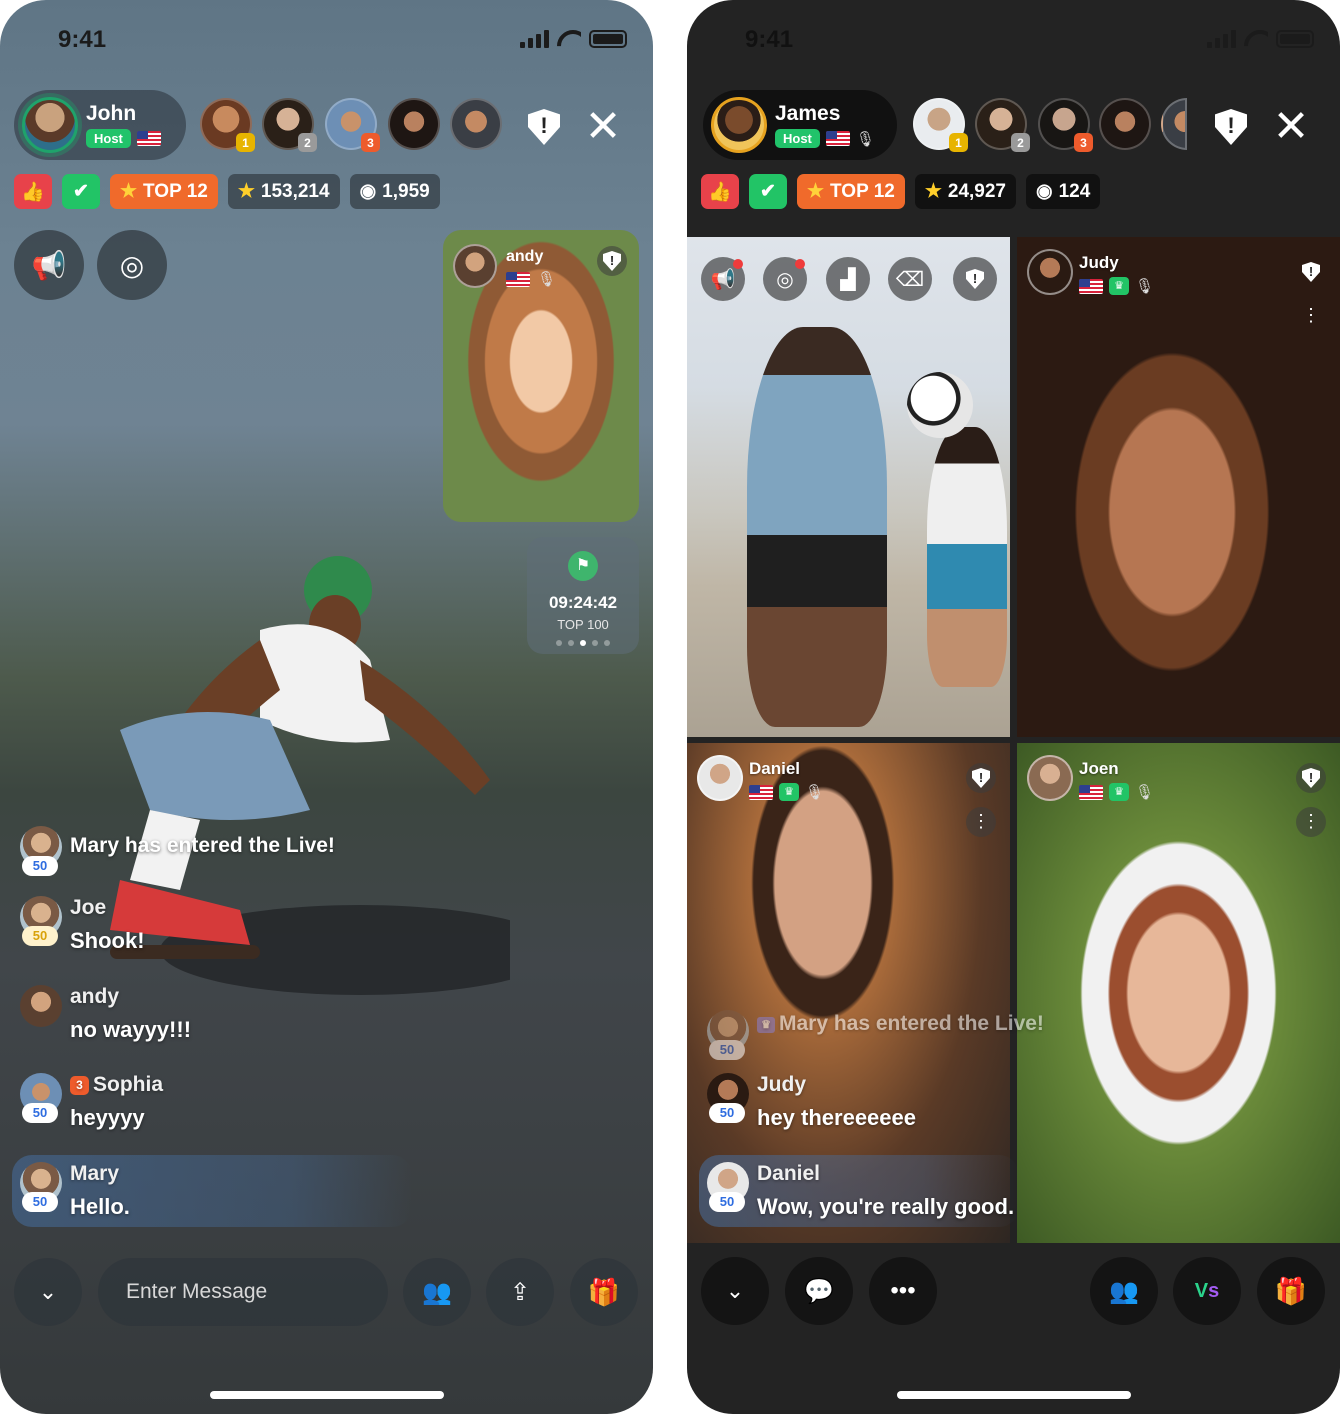  I want to click on eye-icon: ◉, so click(368, 191).